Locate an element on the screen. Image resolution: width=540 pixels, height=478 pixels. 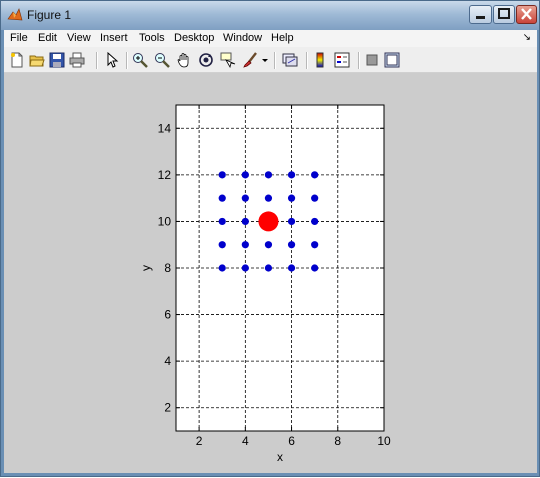
brush-icon is located at coordinates (250, 60).